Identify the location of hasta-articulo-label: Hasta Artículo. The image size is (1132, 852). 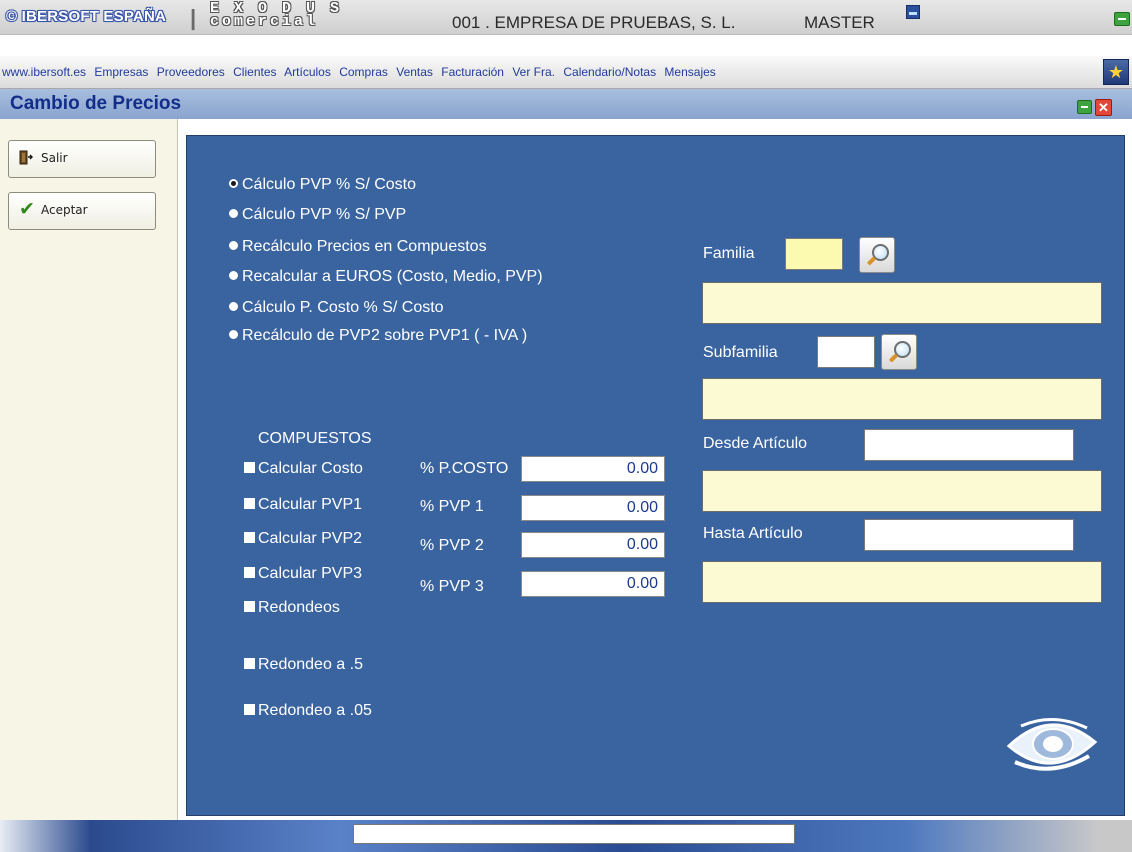
(753, 533).